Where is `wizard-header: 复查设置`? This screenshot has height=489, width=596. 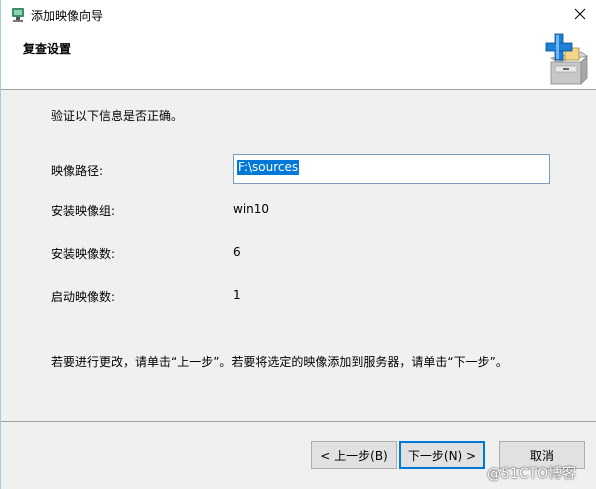
wizard-header: 复查设置 is located at coordinates (298, 60).